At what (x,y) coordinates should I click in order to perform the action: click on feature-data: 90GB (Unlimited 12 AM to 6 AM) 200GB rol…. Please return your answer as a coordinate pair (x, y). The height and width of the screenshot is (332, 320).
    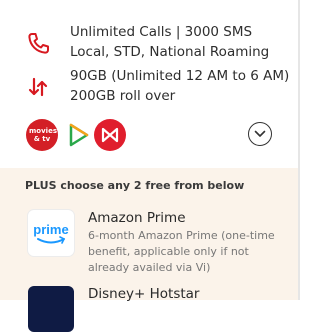
    Looking at the image, I should click on (149, 88).